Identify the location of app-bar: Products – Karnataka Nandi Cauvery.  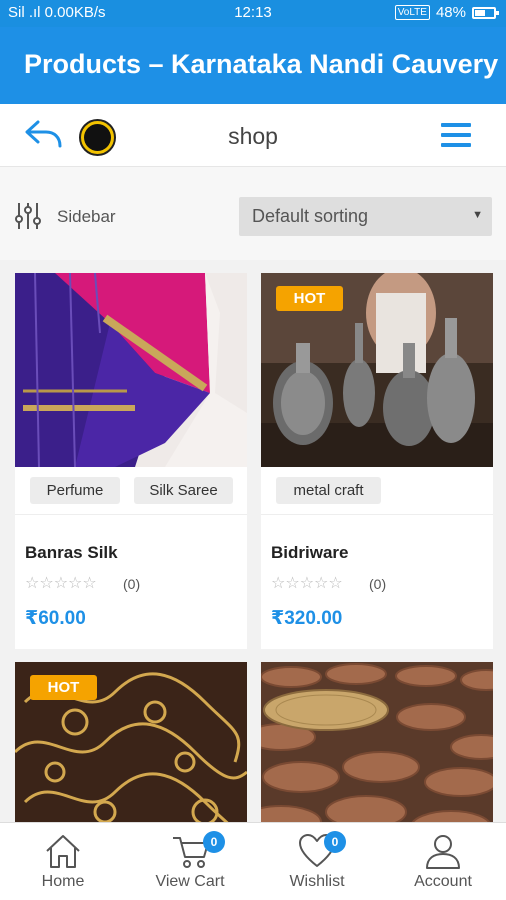
(253, 65).